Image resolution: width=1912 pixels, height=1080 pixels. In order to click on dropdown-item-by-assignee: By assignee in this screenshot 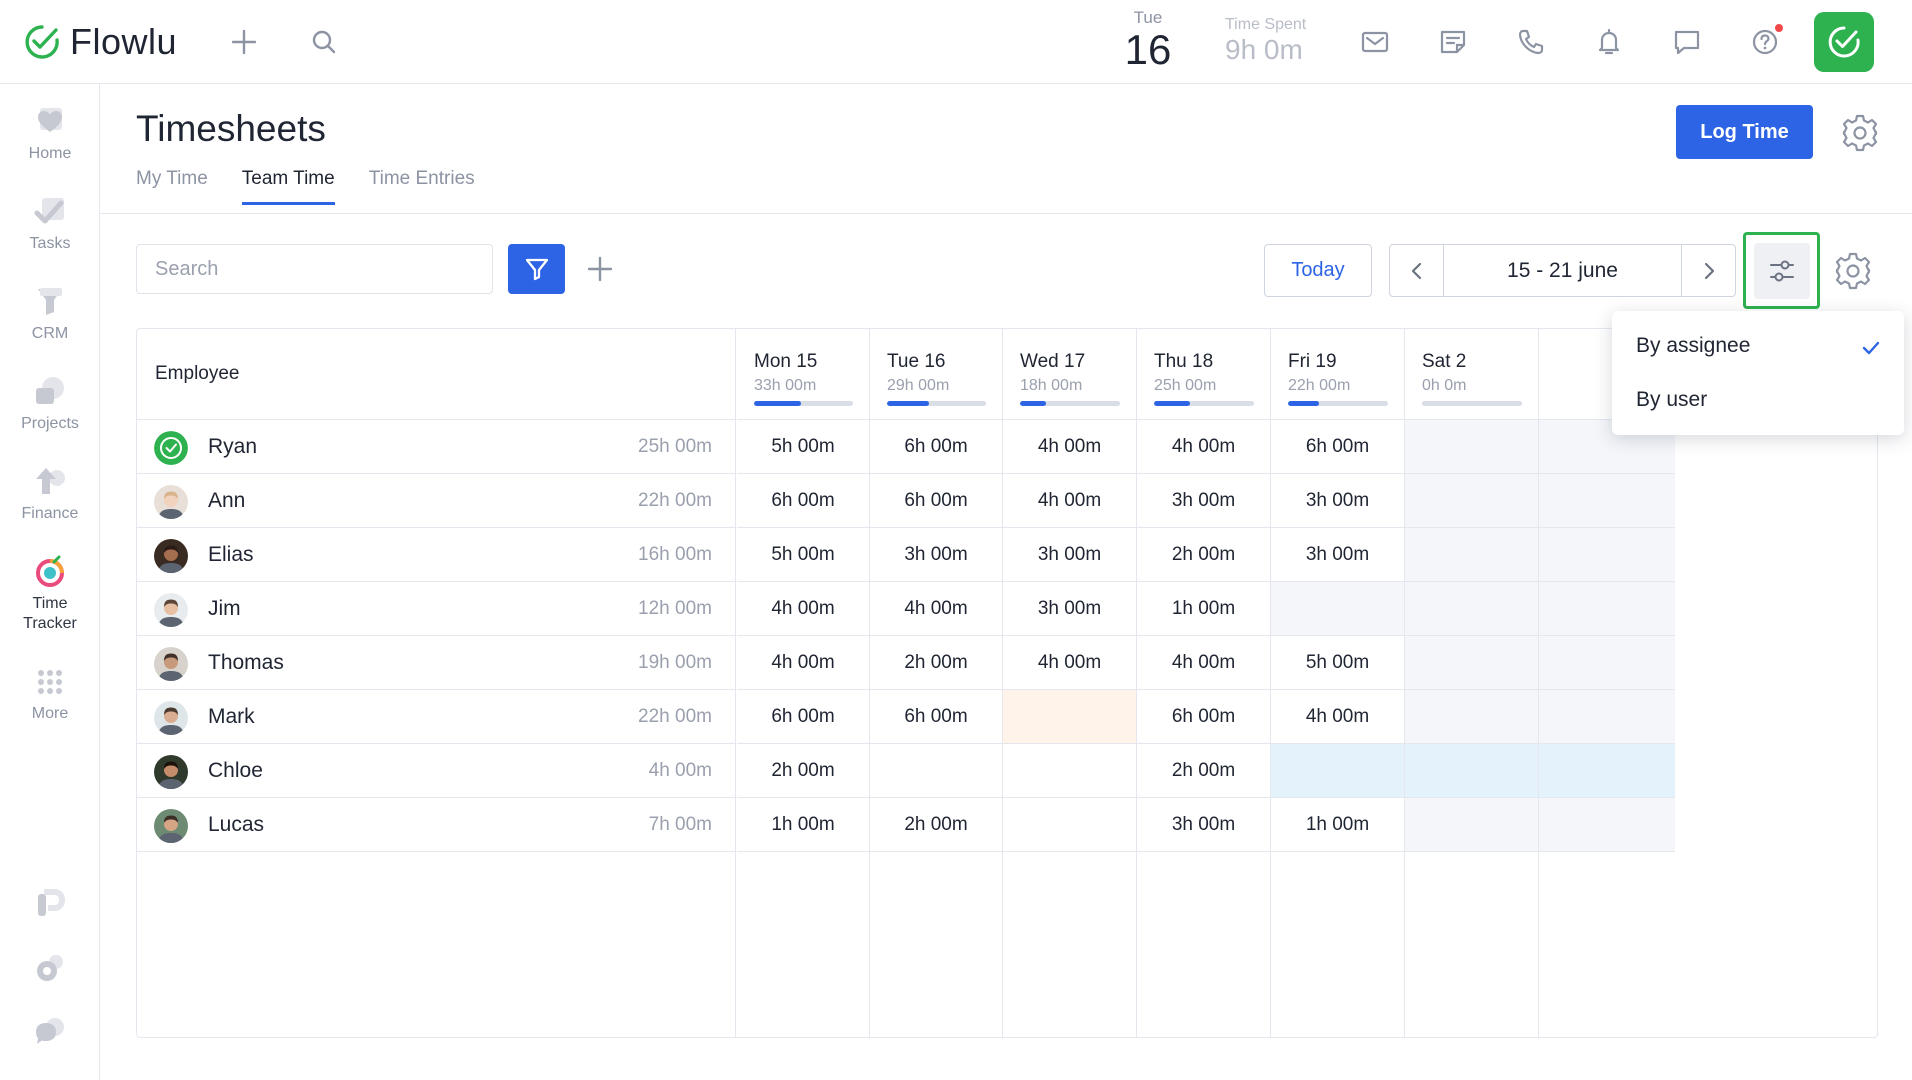, I will do `click(1758, 356)`.